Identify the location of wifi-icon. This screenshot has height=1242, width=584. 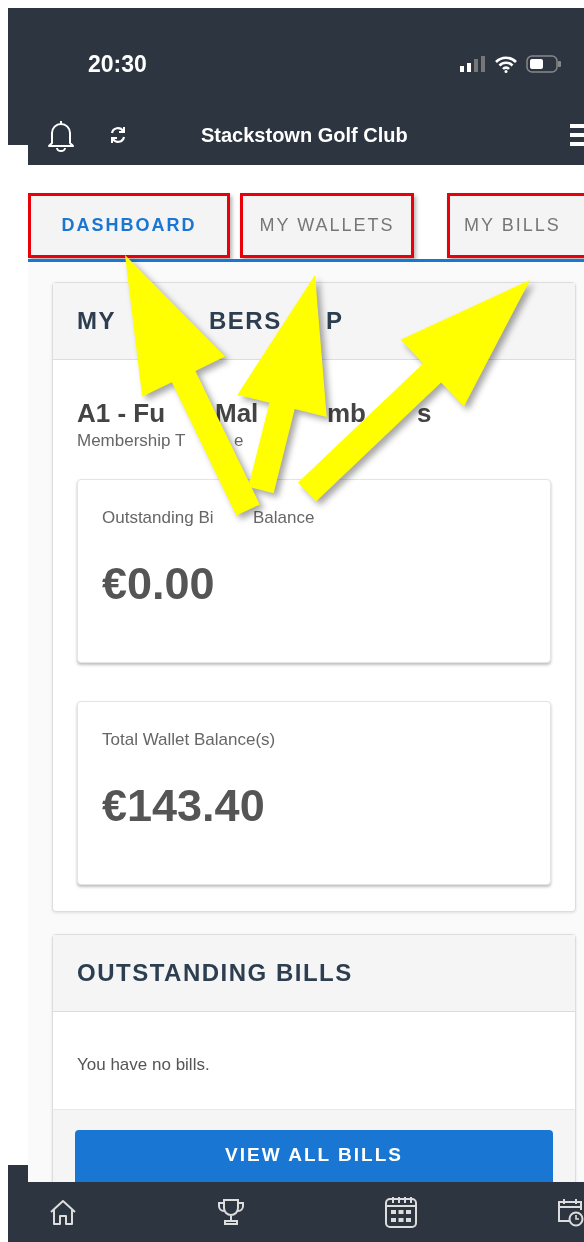
(506, 63).